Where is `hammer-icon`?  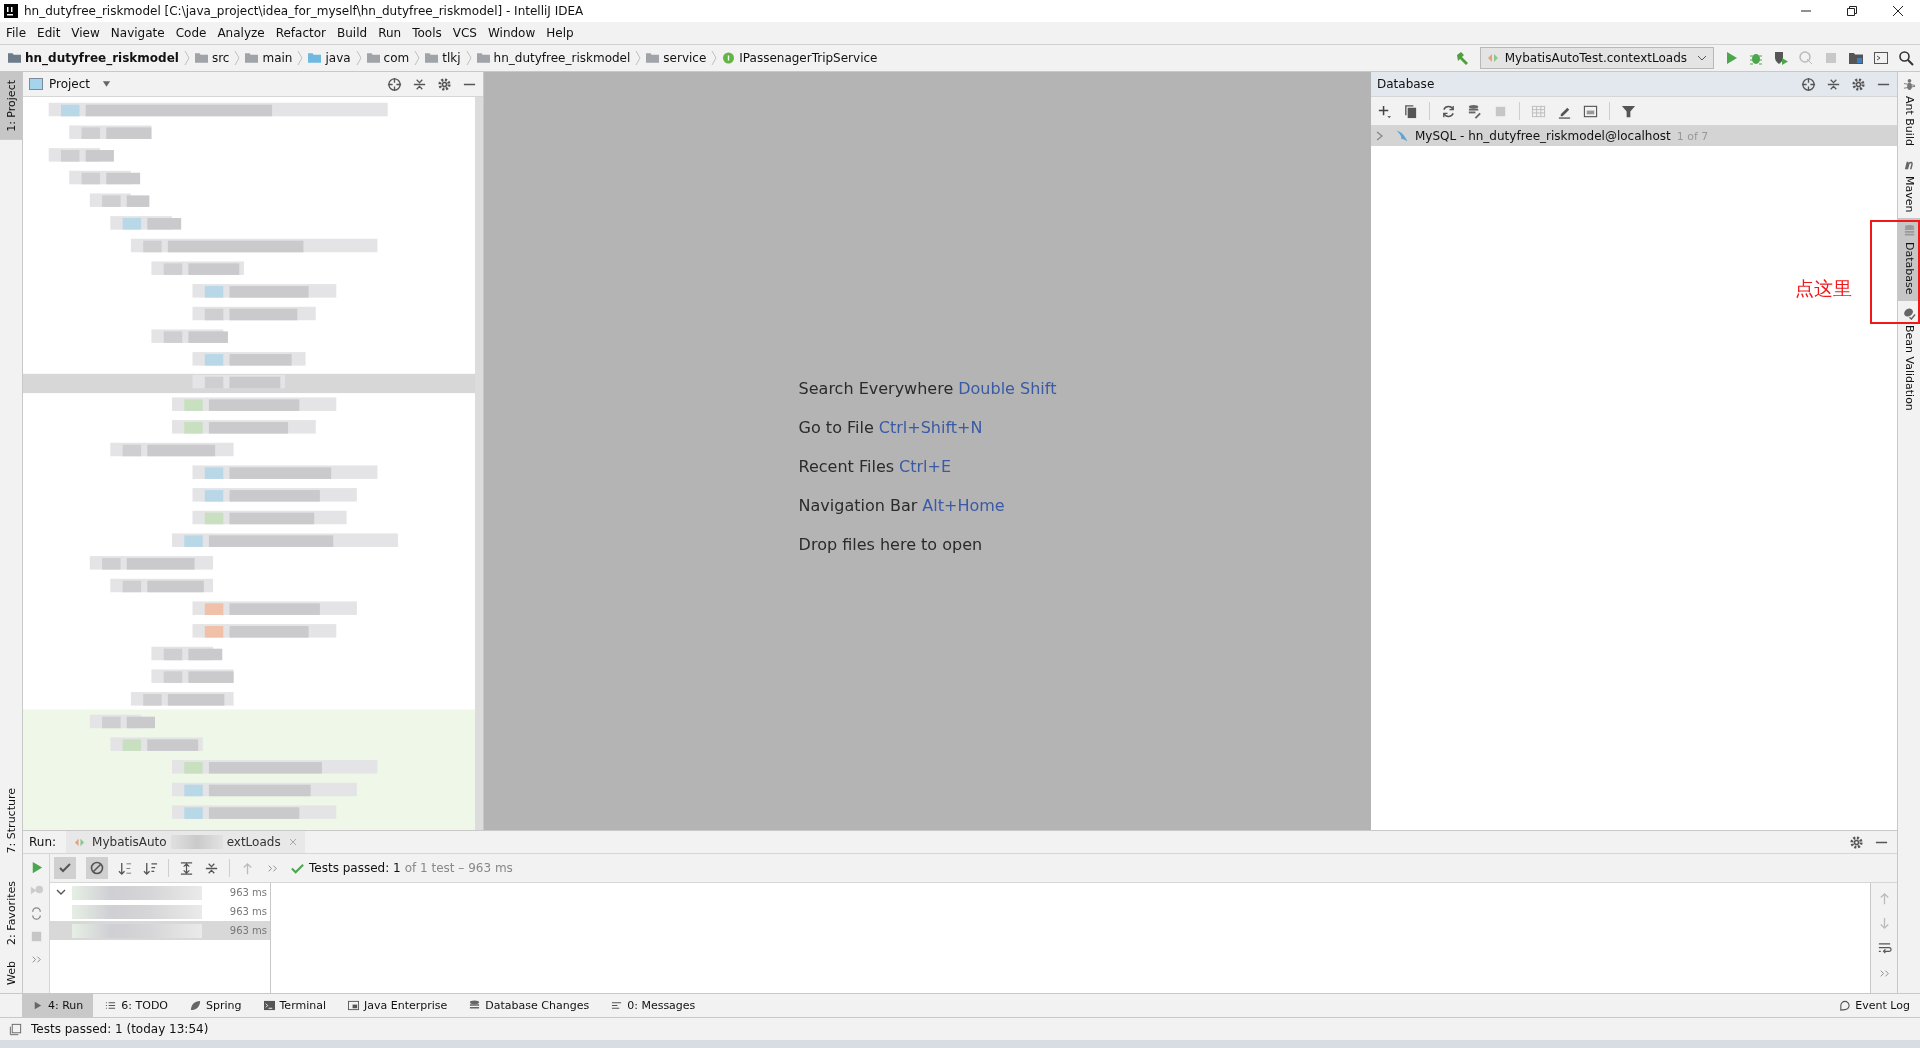 hammer-icon is located at coordinates (1462, 58).